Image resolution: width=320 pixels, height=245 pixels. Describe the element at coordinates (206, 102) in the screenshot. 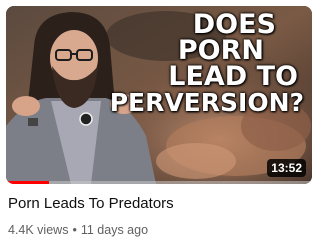

I see `headline-line: PERVERSION?` at that location.